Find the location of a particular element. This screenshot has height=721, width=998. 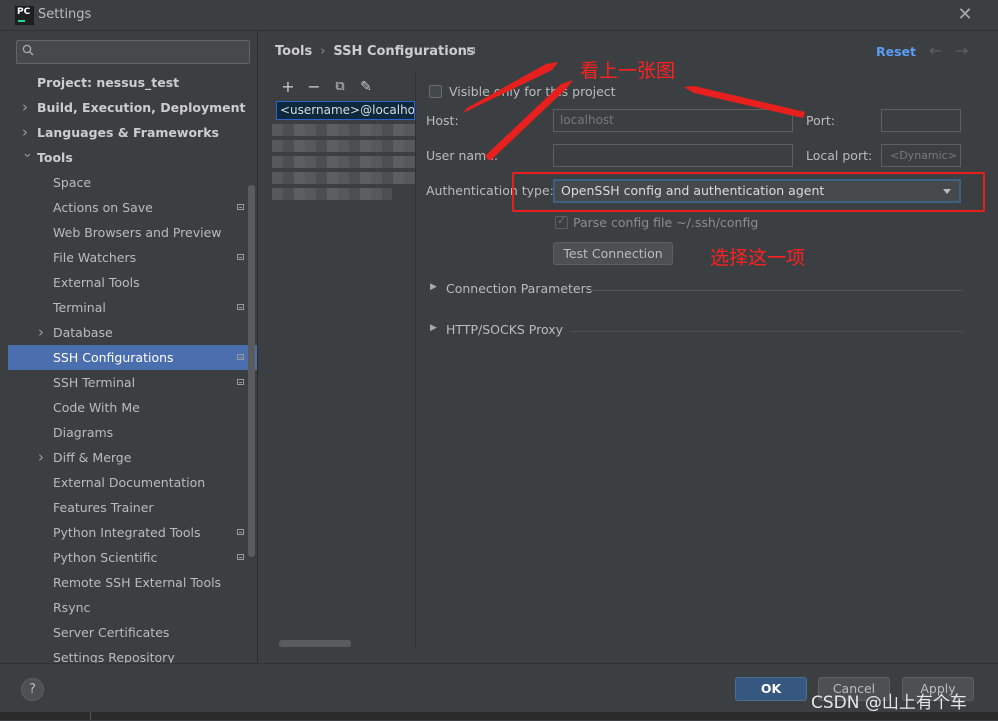

annotation-arrow-to-port is located at coordinates (744, 102).